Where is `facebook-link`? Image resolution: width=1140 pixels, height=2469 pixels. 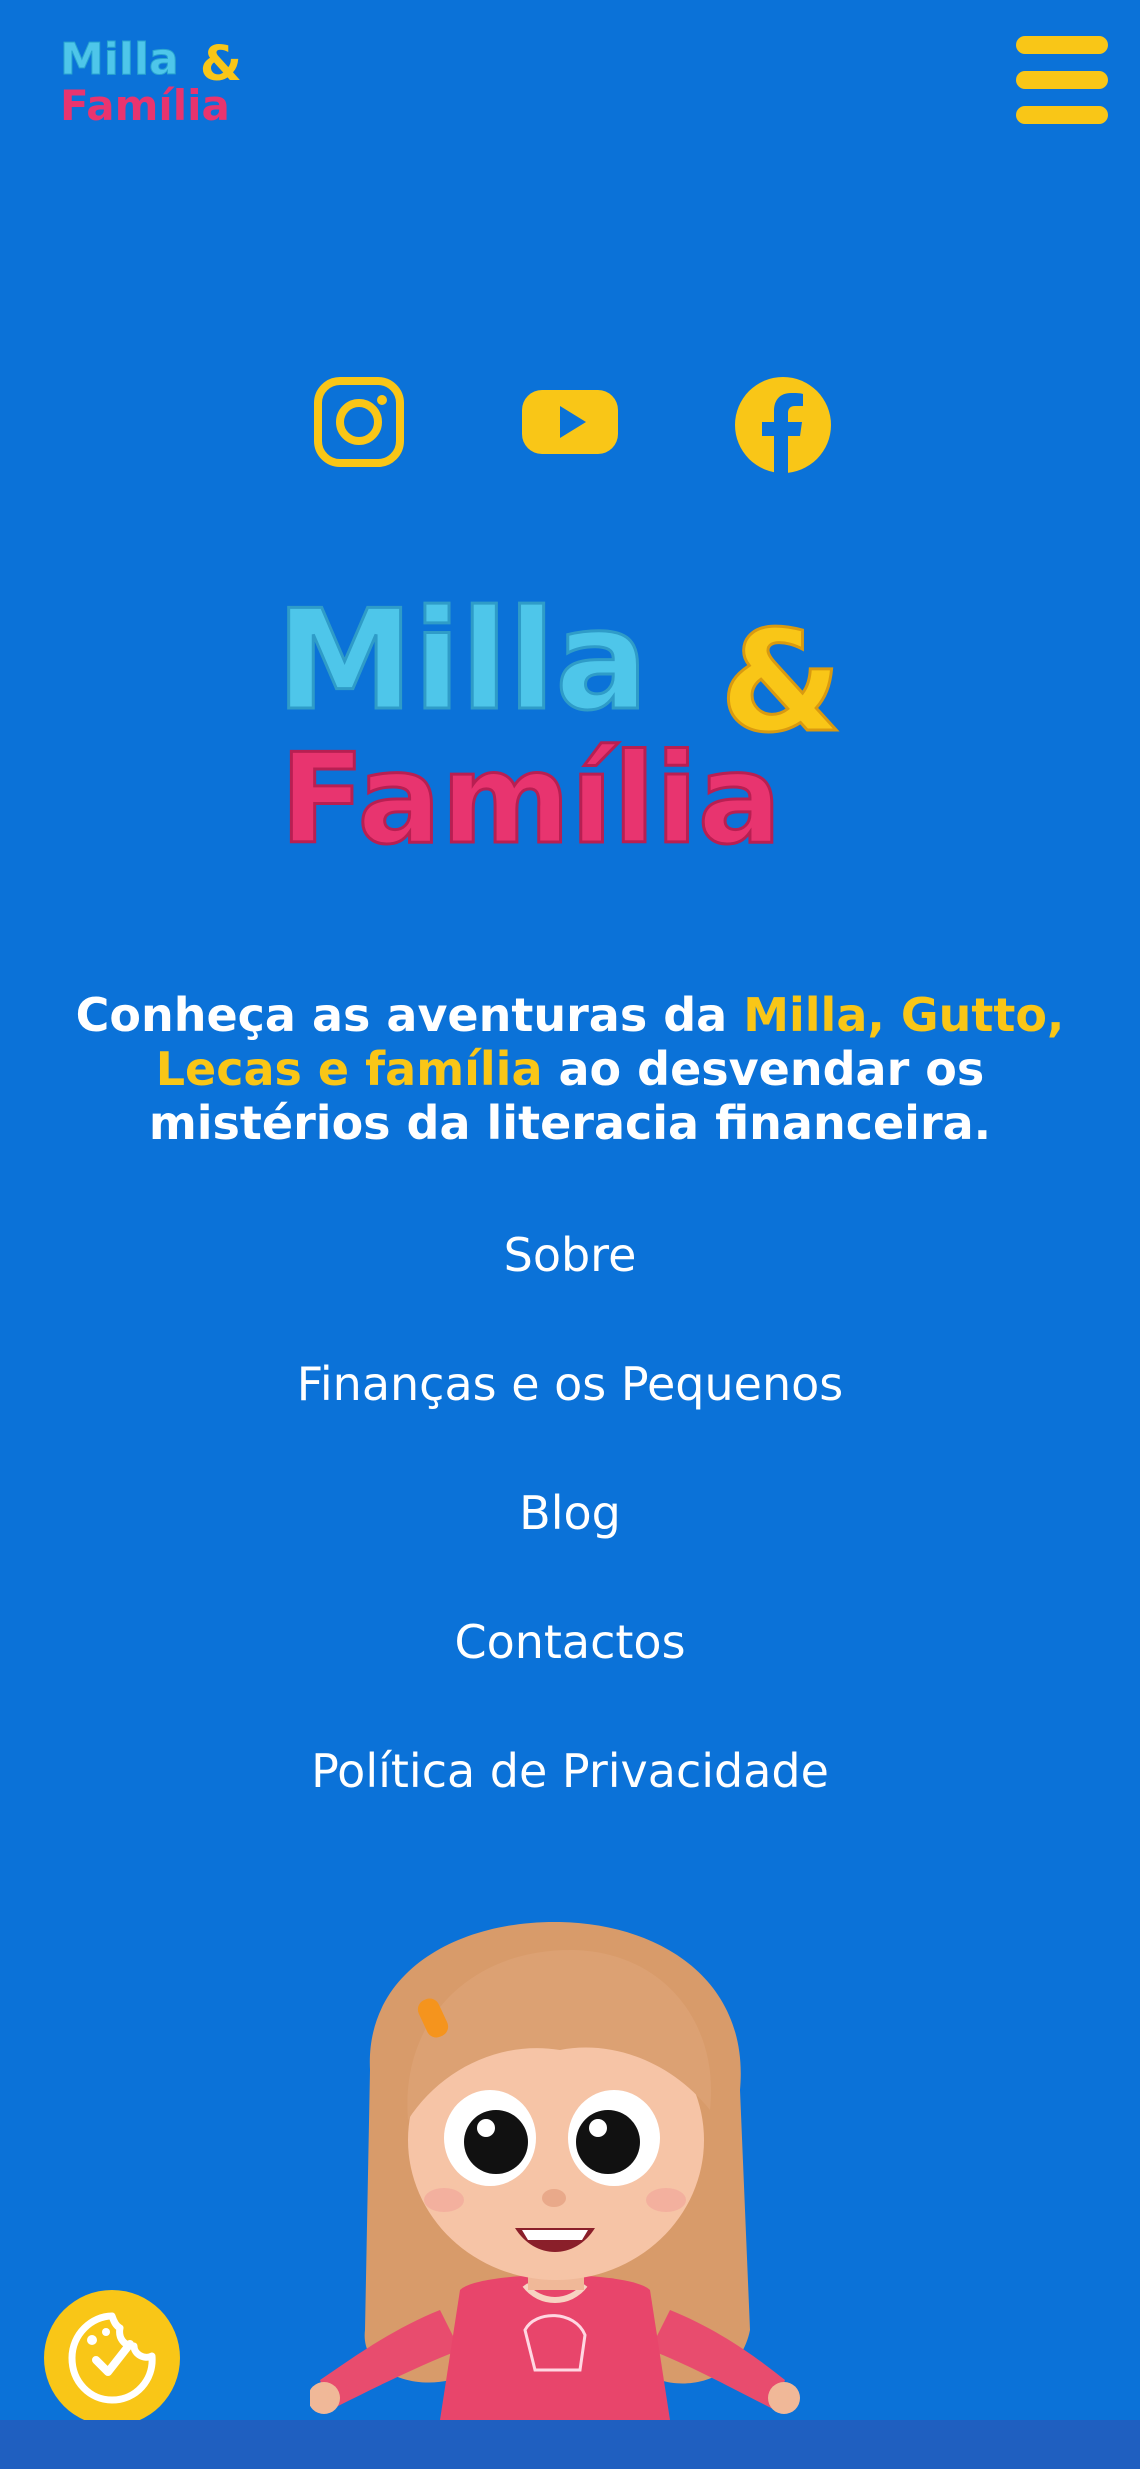 facebook-link is located at coordinates (783, 425).